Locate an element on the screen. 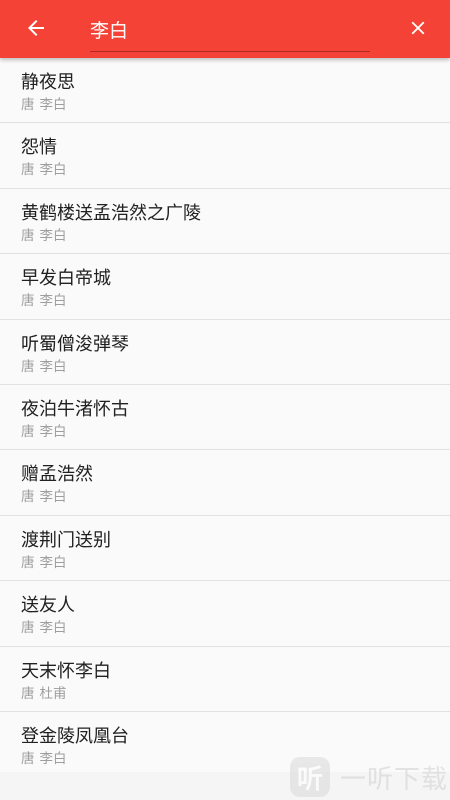 The image size is (450, 800). close-icon is located at coordinates (418, 28).